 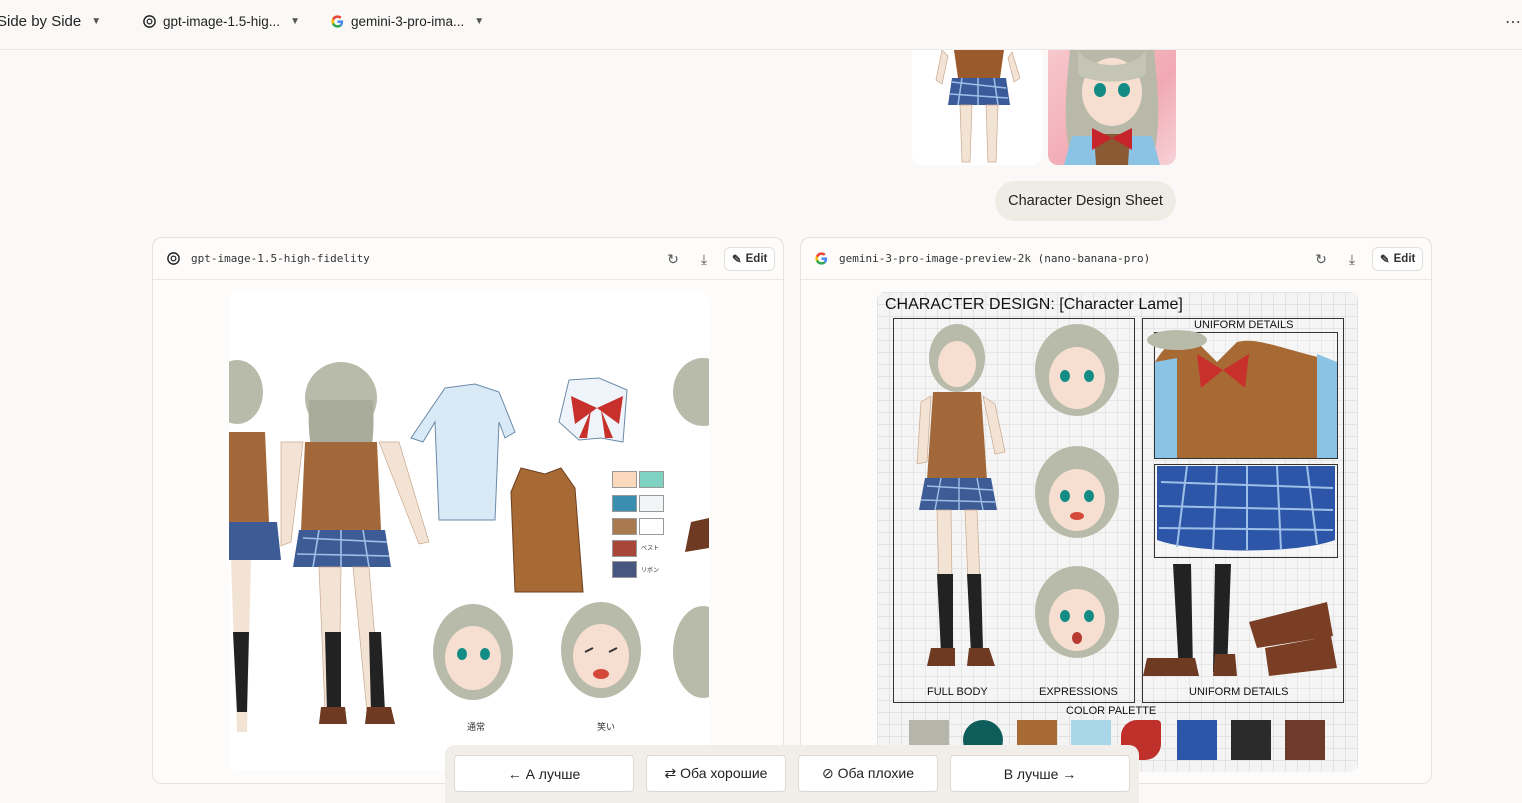 What do you see at coordinates (476, 727) in the screenshot?
I see `expression-label-neutral: 通常` at bounding box center [476, 727].